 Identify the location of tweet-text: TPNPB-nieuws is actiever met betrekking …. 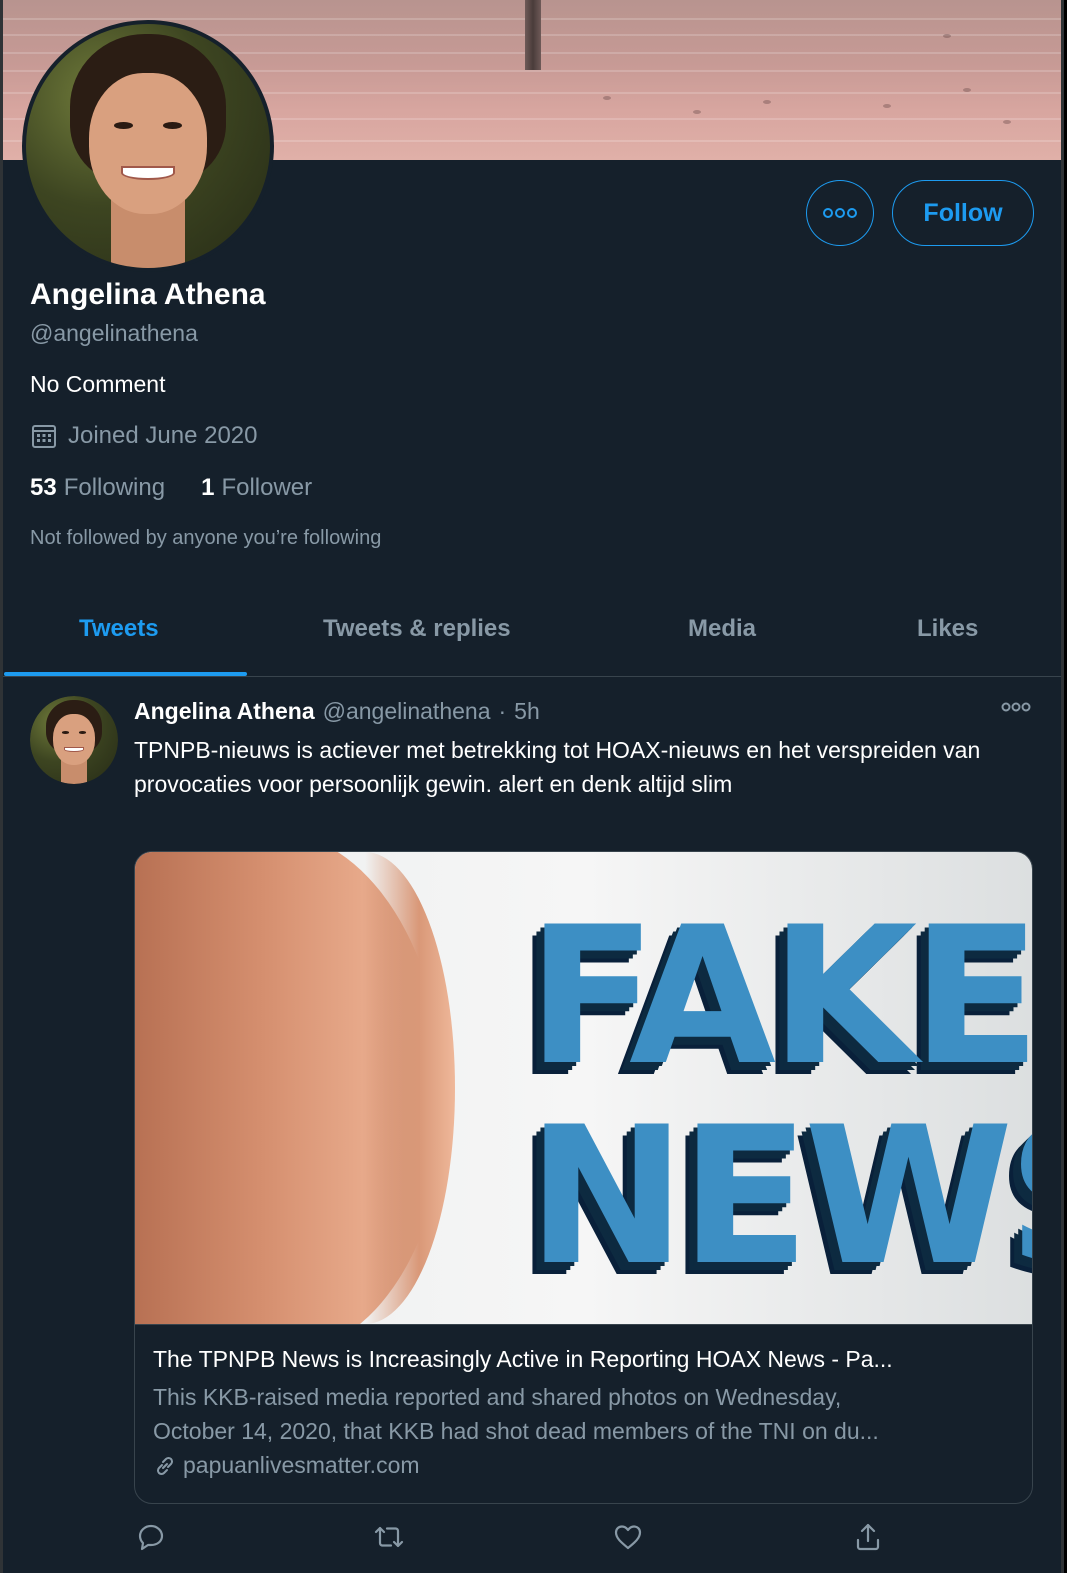
(557, 767).